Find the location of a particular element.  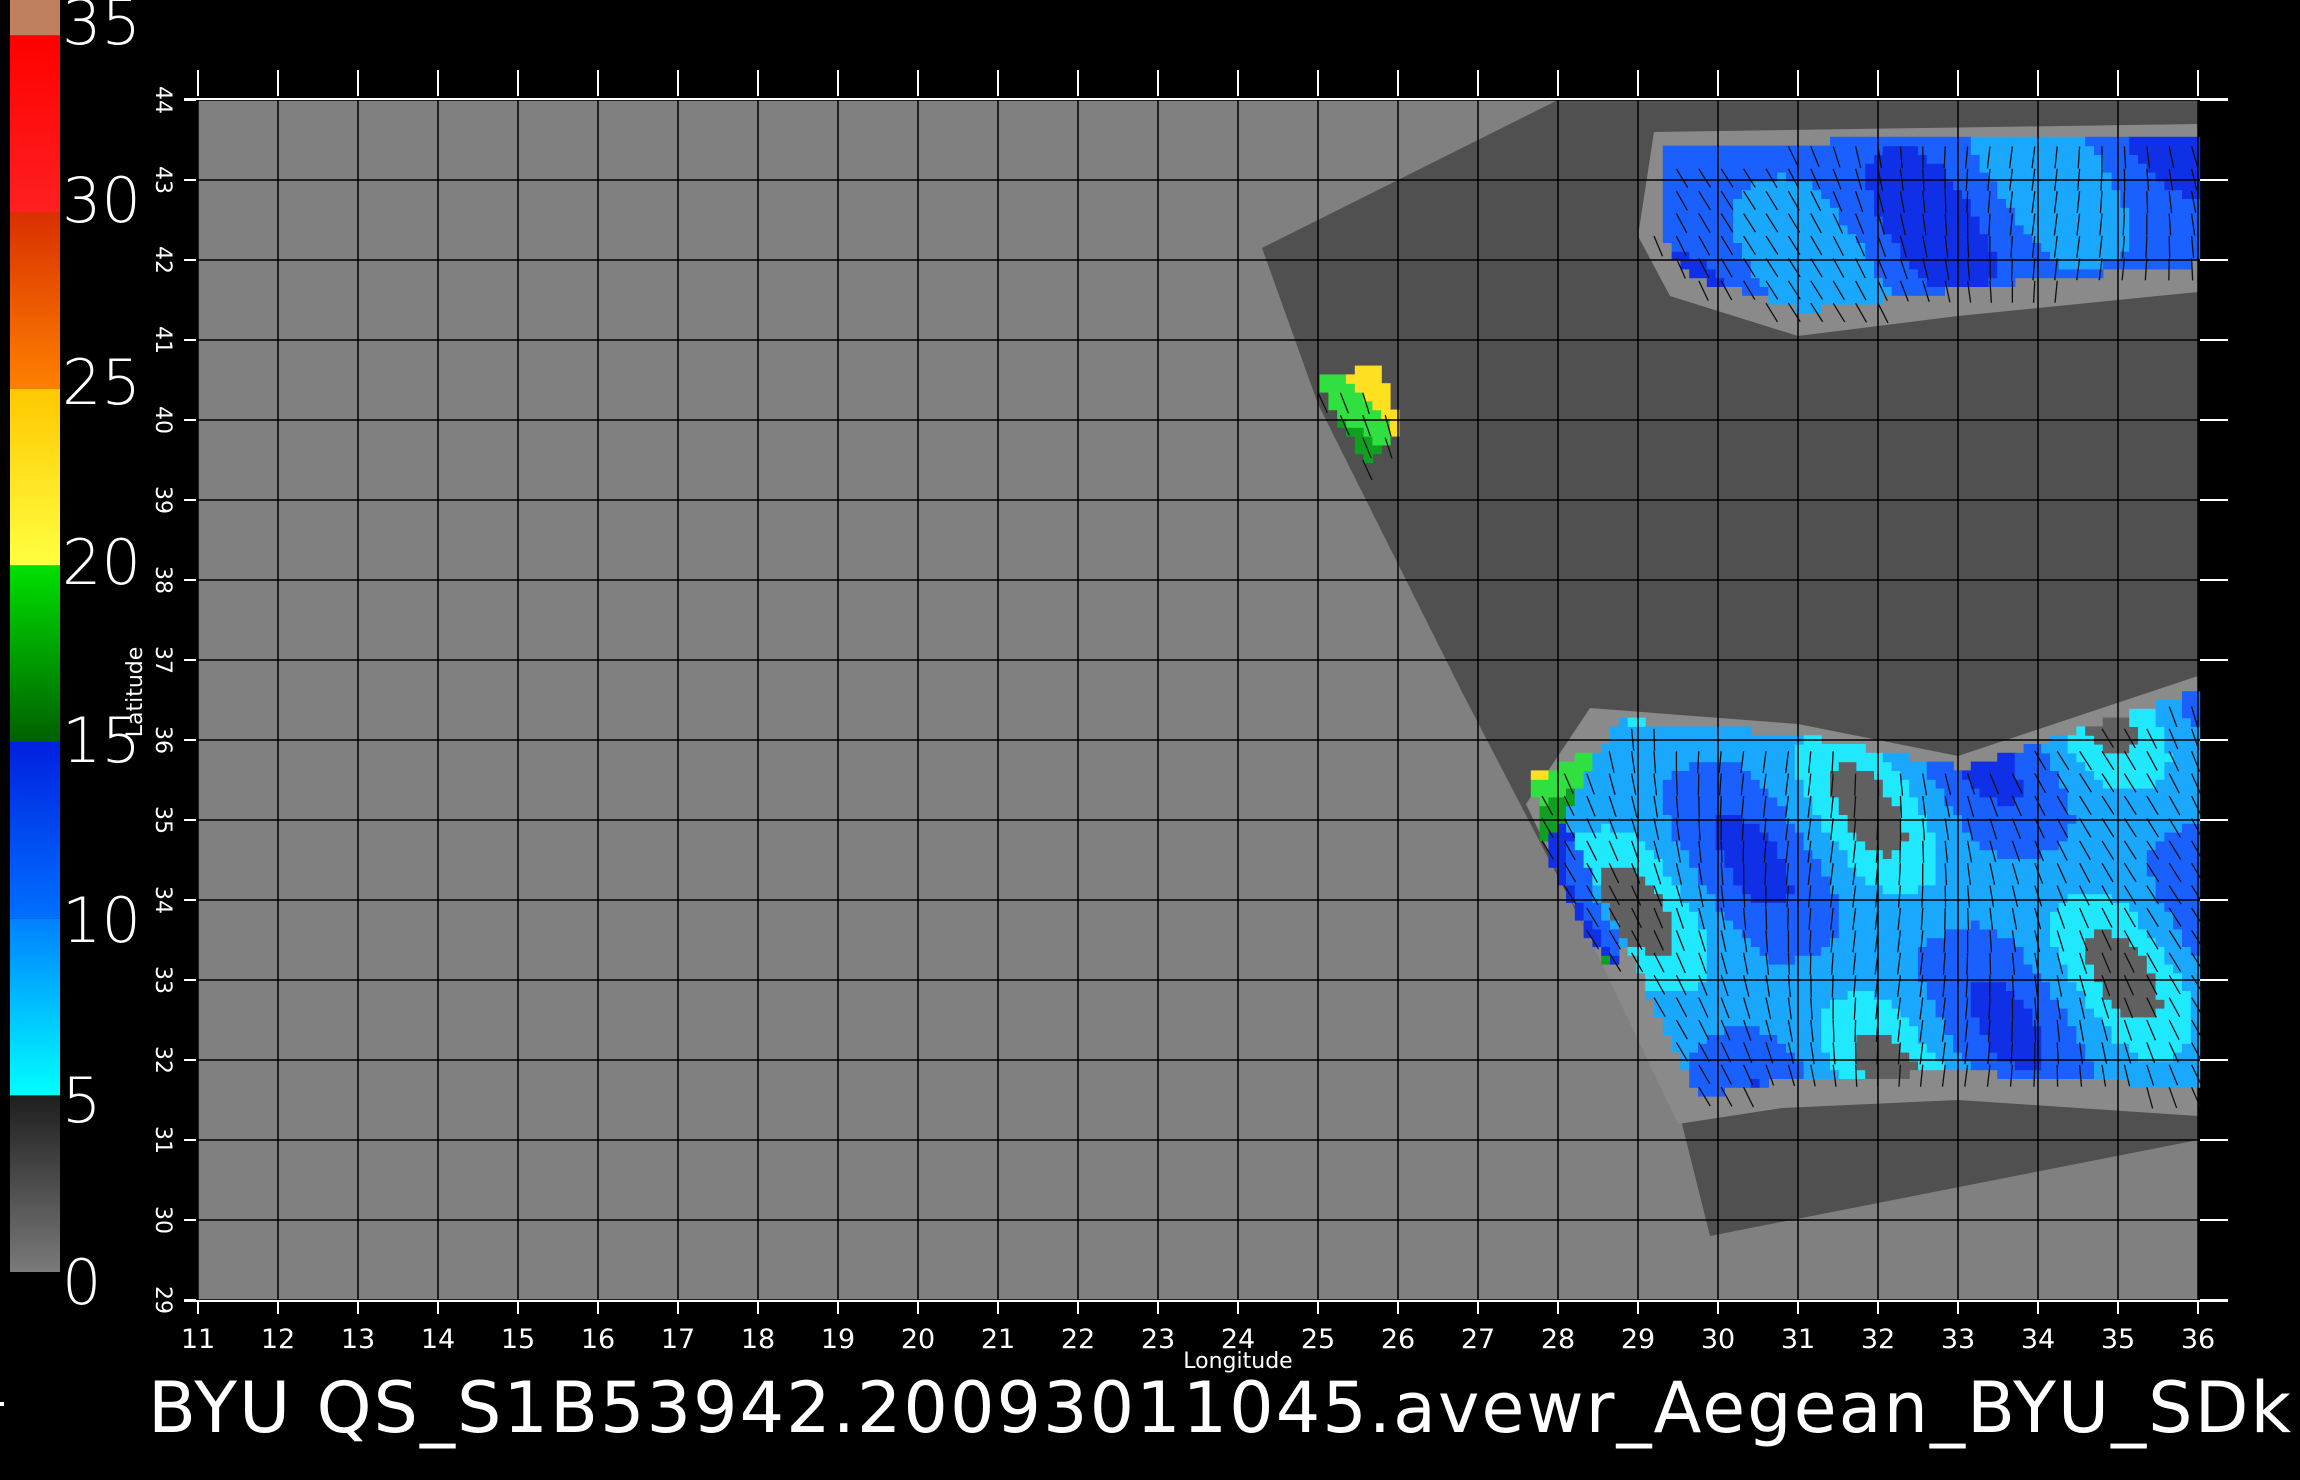

lon-tick-label: 20 is located at coordinates (918, 1339).